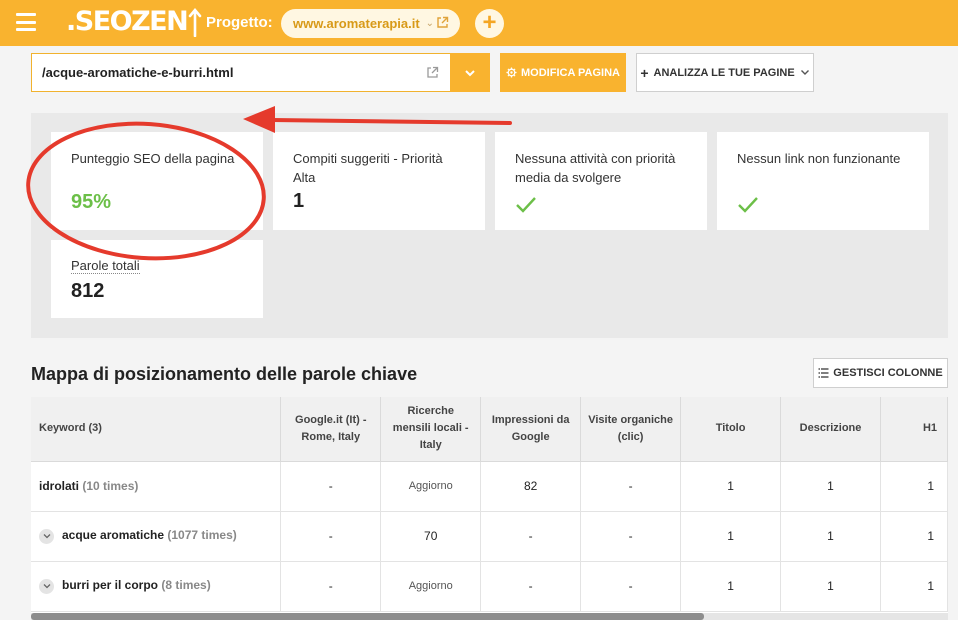 The height and width of the screenshot is (620, 958). What do you see at coordinates (157, 279) in the screenshot?
I see `total-words-card: Parole totali 812` at bounding box center [157, 279].